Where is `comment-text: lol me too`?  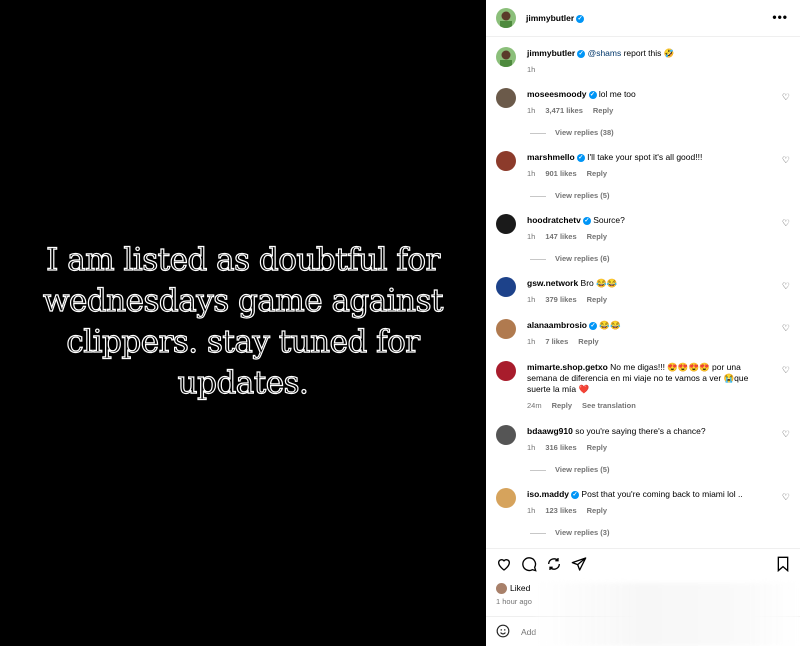 comment-text: lol me too is located at coordinates (617, 94).